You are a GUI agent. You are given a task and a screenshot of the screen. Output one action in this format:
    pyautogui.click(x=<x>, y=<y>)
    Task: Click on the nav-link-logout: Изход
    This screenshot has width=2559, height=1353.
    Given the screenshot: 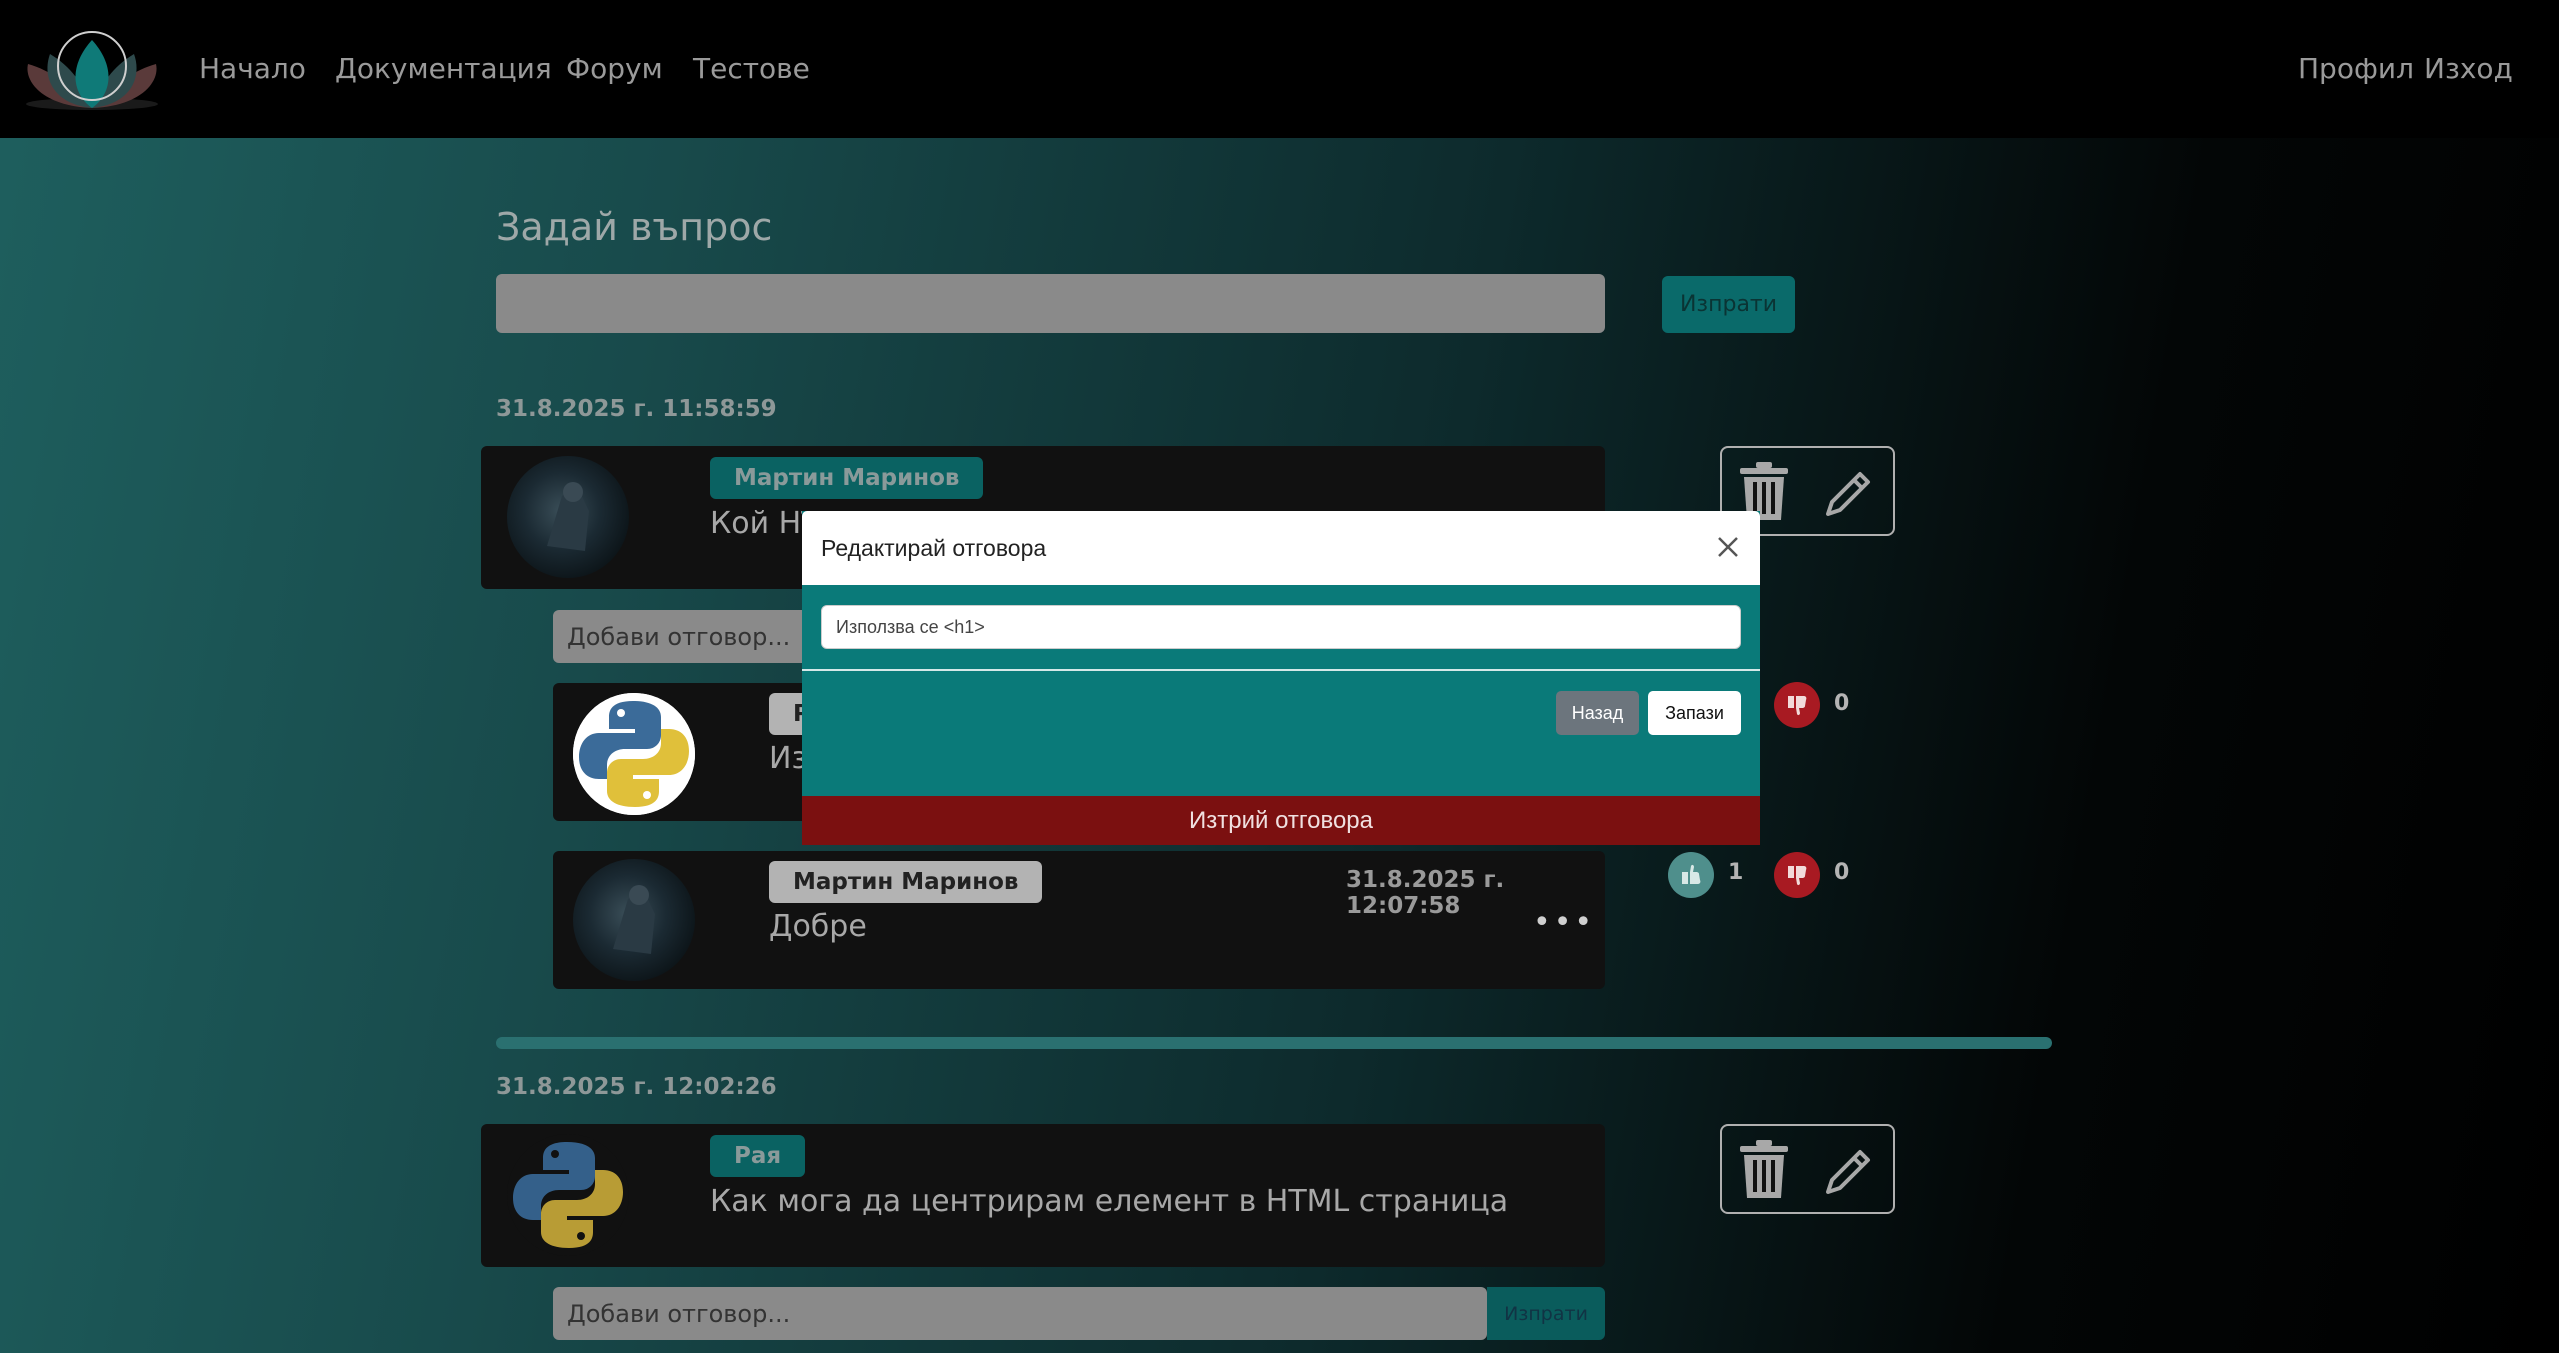 What is the action you would take?
    pyautogui.click(x=2468, y=68)
    